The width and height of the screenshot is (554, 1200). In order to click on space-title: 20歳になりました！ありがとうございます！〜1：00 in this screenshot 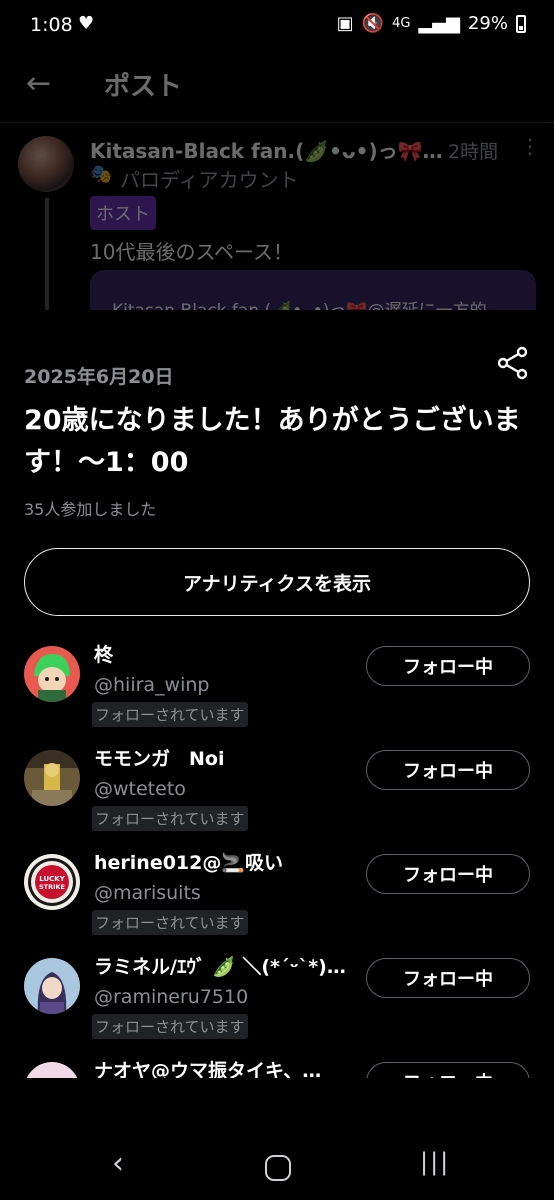, I will do `click(272, 441)`.